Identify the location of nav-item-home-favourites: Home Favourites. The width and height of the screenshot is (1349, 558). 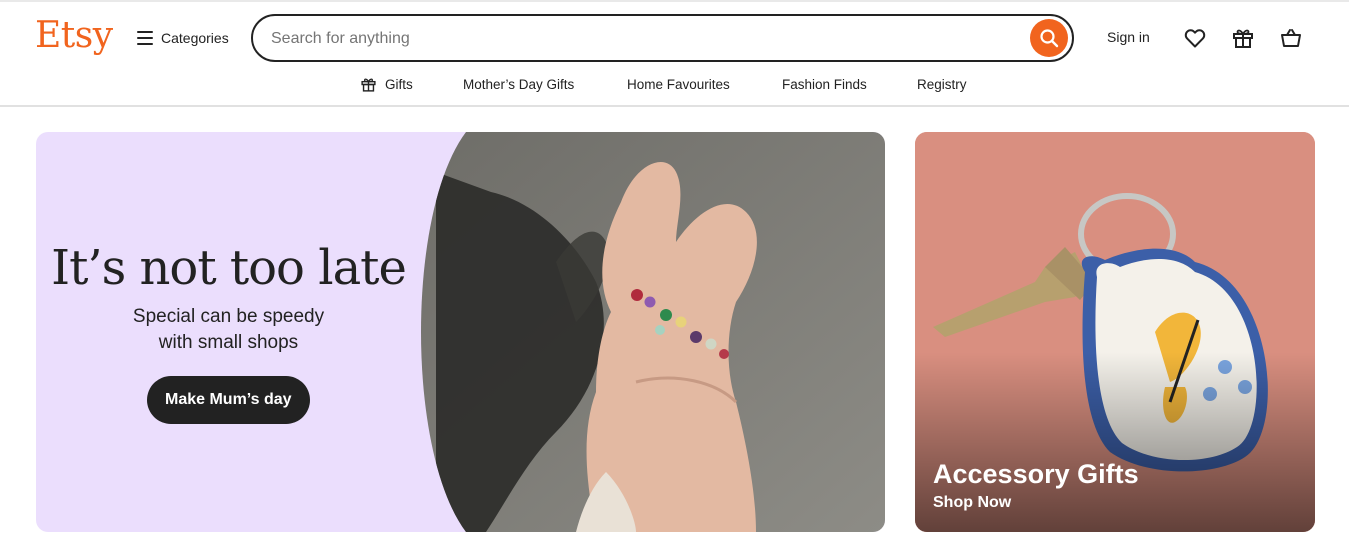
(678, 84).